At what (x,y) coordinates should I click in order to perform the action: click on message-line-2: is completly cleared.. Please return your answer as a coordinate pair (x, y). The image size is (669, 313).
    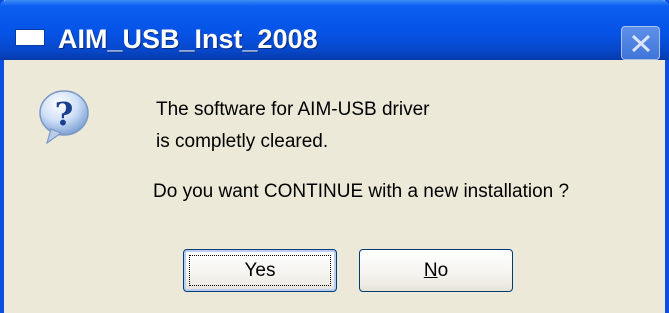
    Looking at the image, I should click on (242, 141).